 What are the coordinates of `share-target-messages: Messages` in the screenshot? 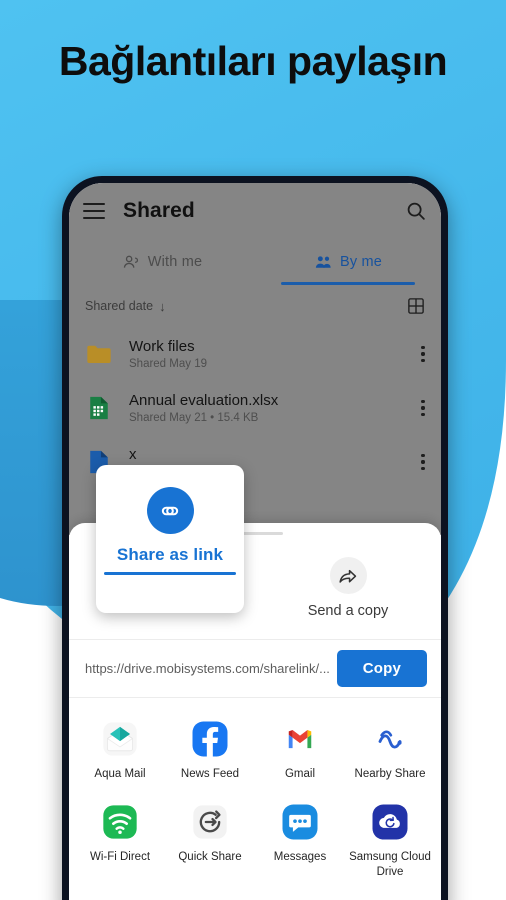 It's located at (300, 844).